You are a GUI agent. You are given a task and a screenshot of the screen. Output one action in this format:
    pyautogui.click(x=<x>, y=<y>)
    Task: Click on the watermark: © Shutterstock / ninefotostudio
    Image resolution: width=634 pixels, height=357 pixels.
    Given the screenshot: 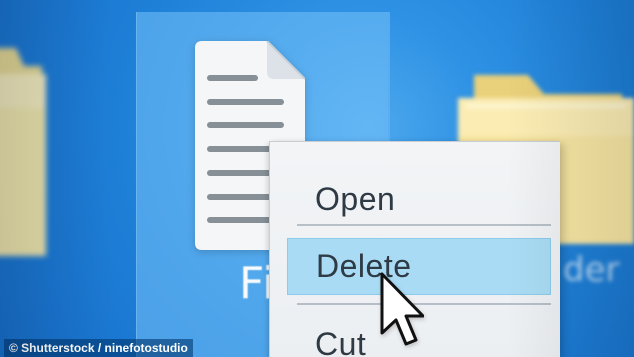 What is the action you would take?
    pyautogui.click(x=98, y=348)
    